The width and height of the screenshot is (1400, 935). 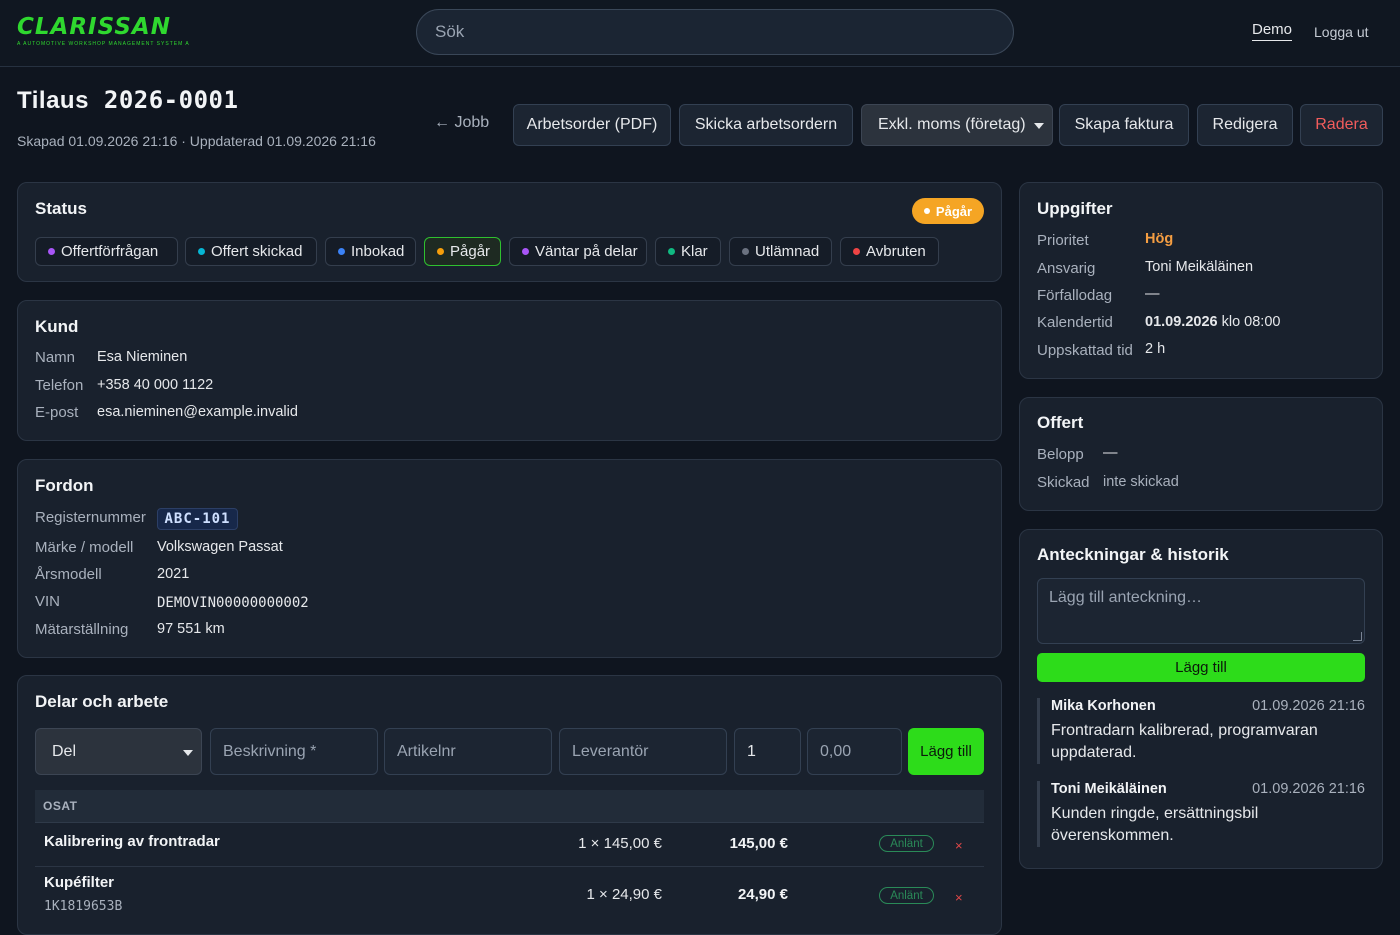 I want to click on logout-link: Logga ut, so click(x=1341, y=32).